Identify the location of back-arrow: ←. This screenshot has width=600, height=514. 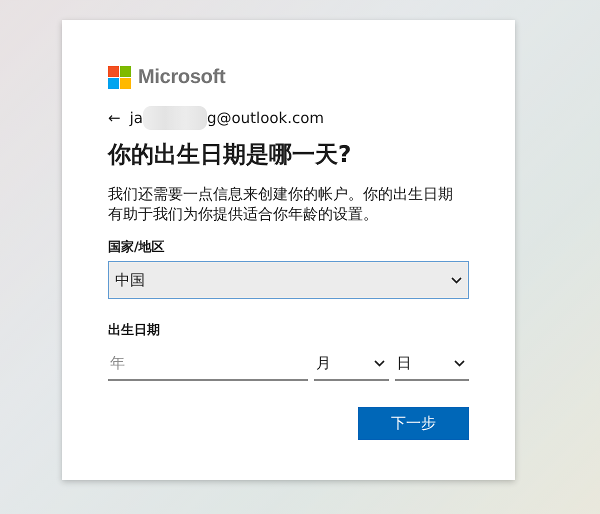
(114, 118).